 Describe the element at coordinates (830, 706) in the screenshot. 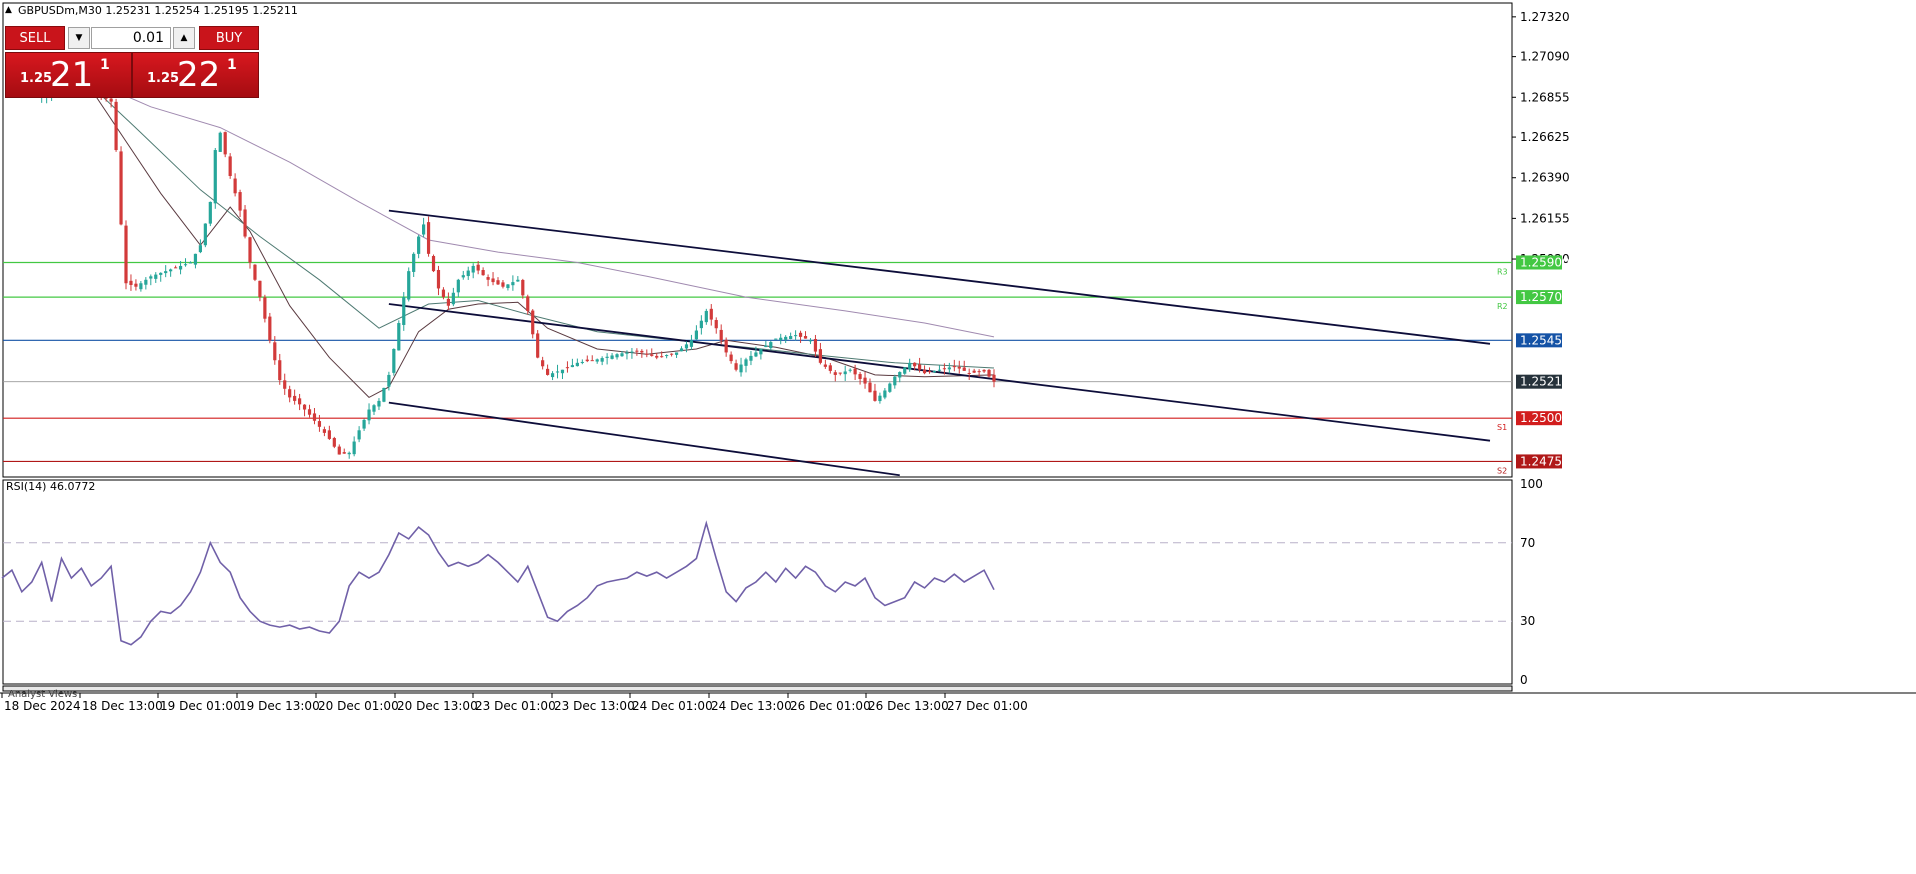

I see `time-tick-label: 26 Dec 01:00` at that location.